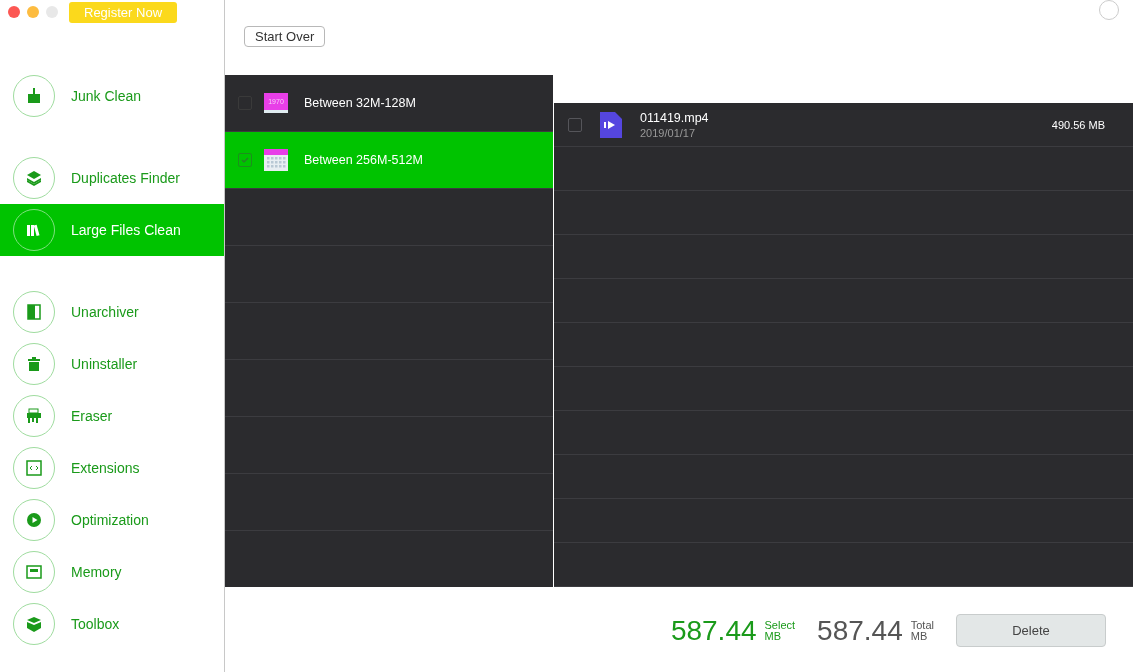  I want to click on total-label: Total, so click(922, 625).